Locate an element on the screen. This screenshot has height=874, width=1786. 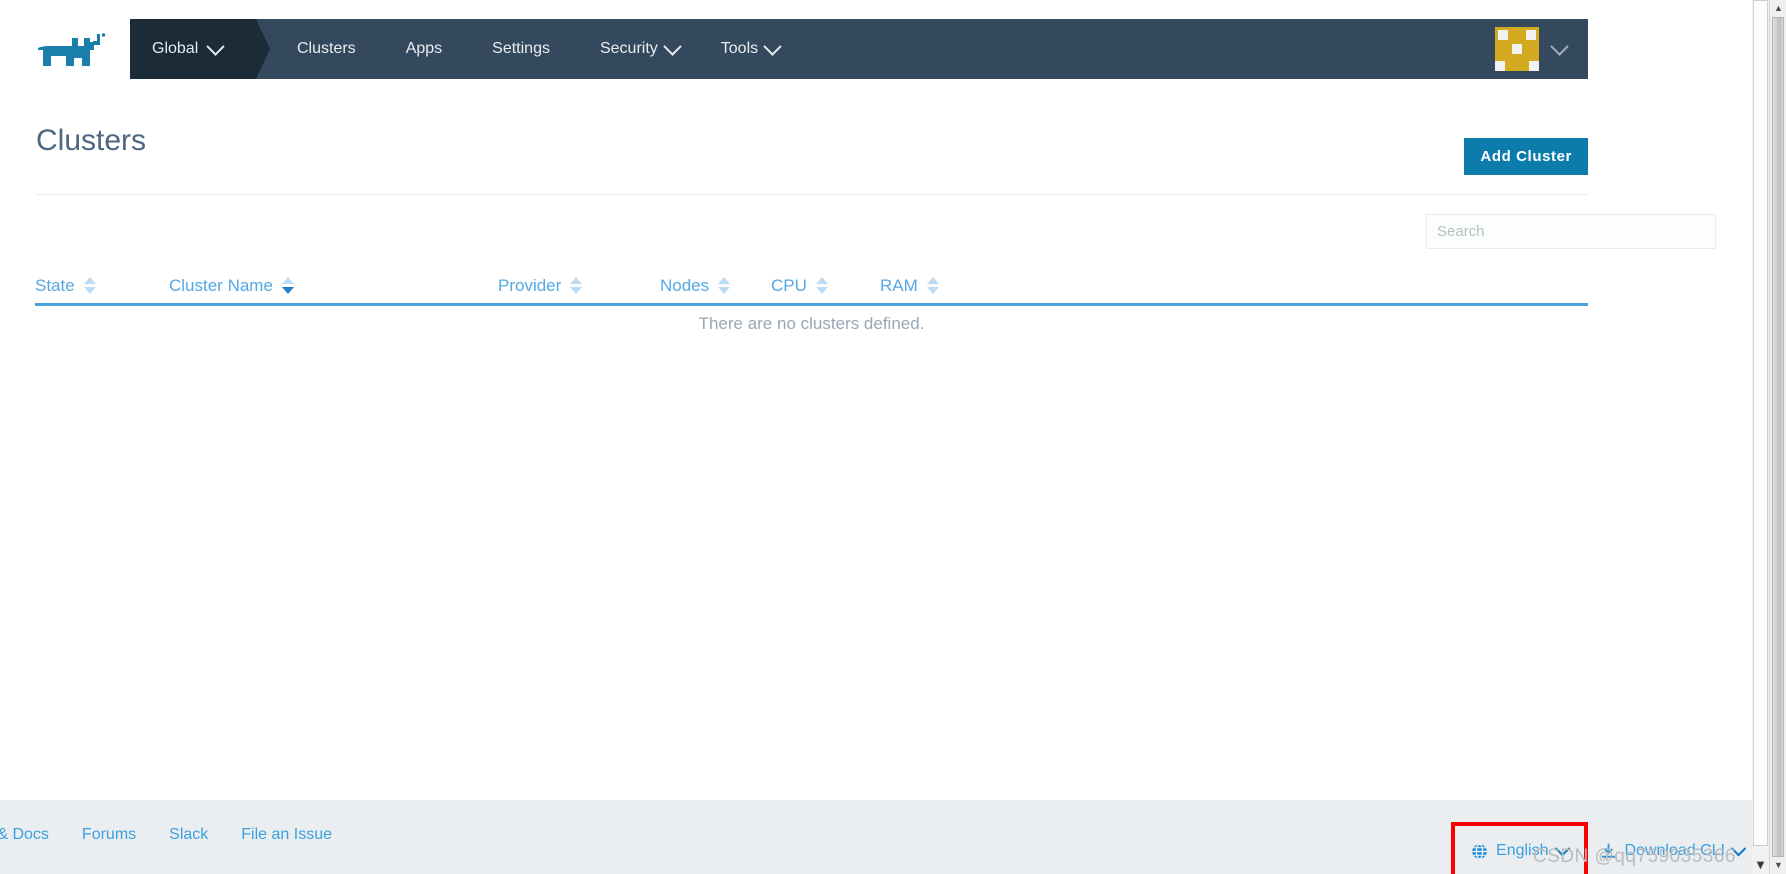
column-header-ram: RAM is located at coordinates (909, 286).